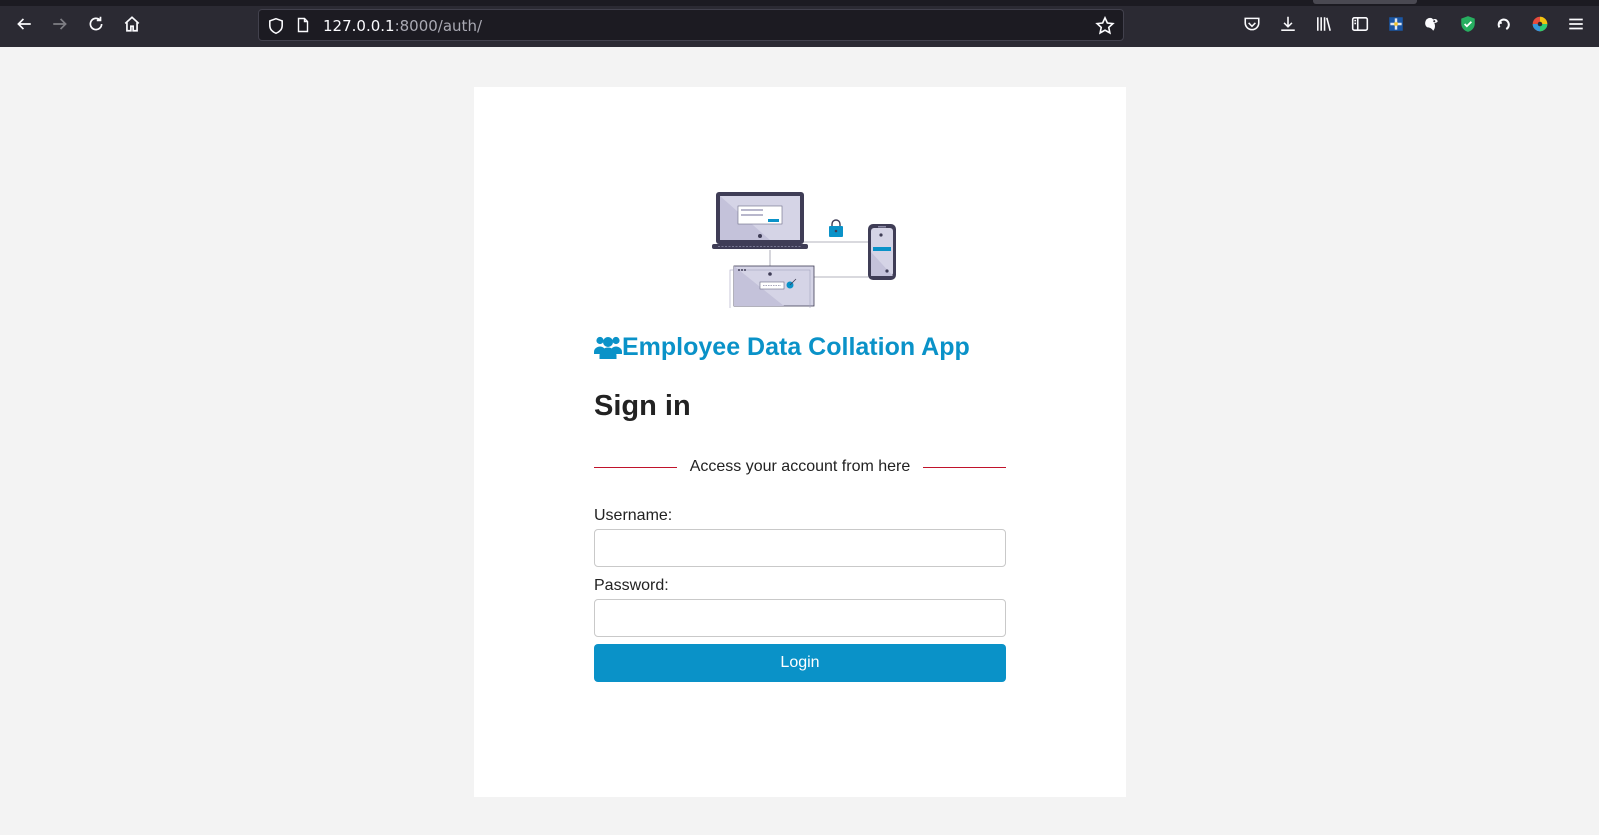 The image size is (1599, 835). I want to click on extension-shield-check-icon, so click(1468, 24).